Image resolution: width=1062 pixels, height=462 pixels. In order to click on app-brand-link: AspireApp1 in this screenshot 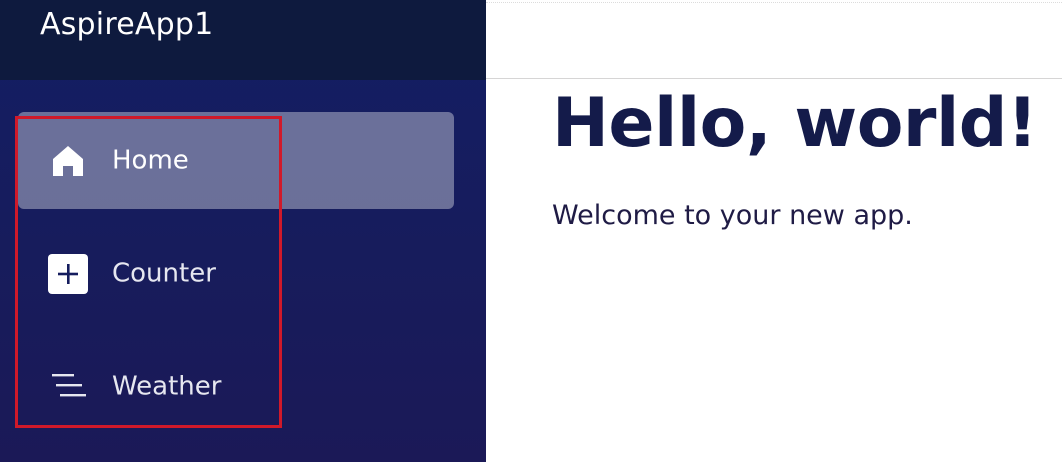, I will do `click(126, 24)`.